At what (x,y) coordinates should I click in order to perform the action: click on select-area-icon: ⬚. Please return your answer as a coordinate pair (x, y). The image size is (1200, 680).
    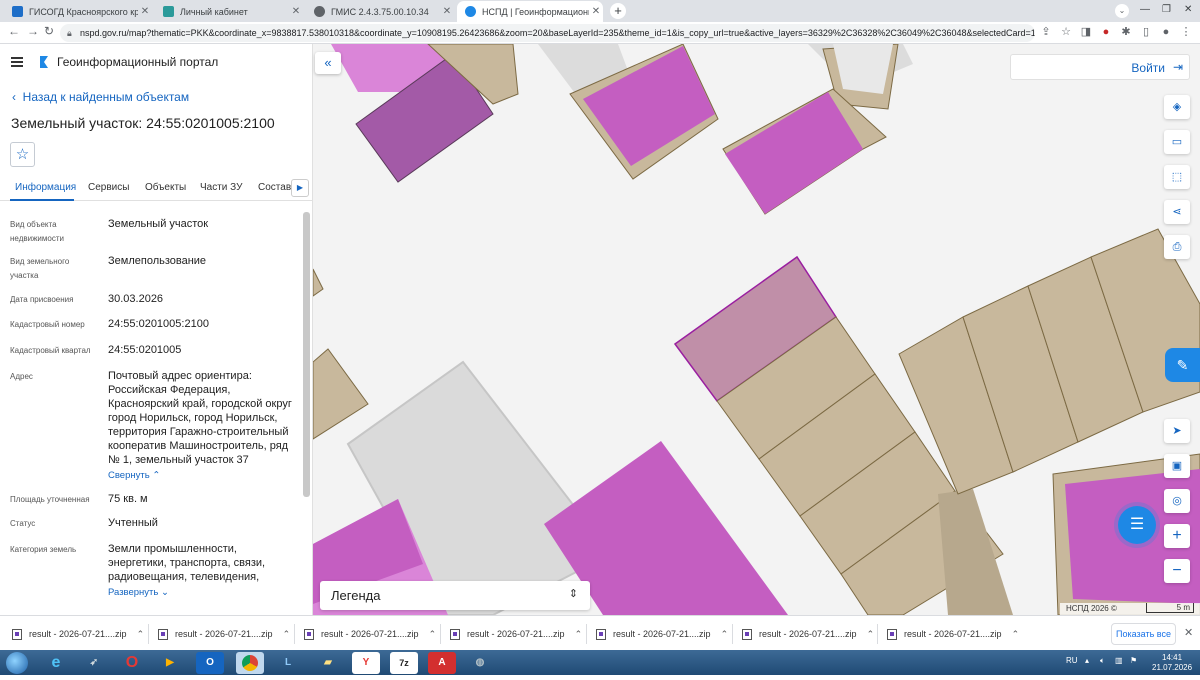
    Looking at the image, I should click on (1177, 177).